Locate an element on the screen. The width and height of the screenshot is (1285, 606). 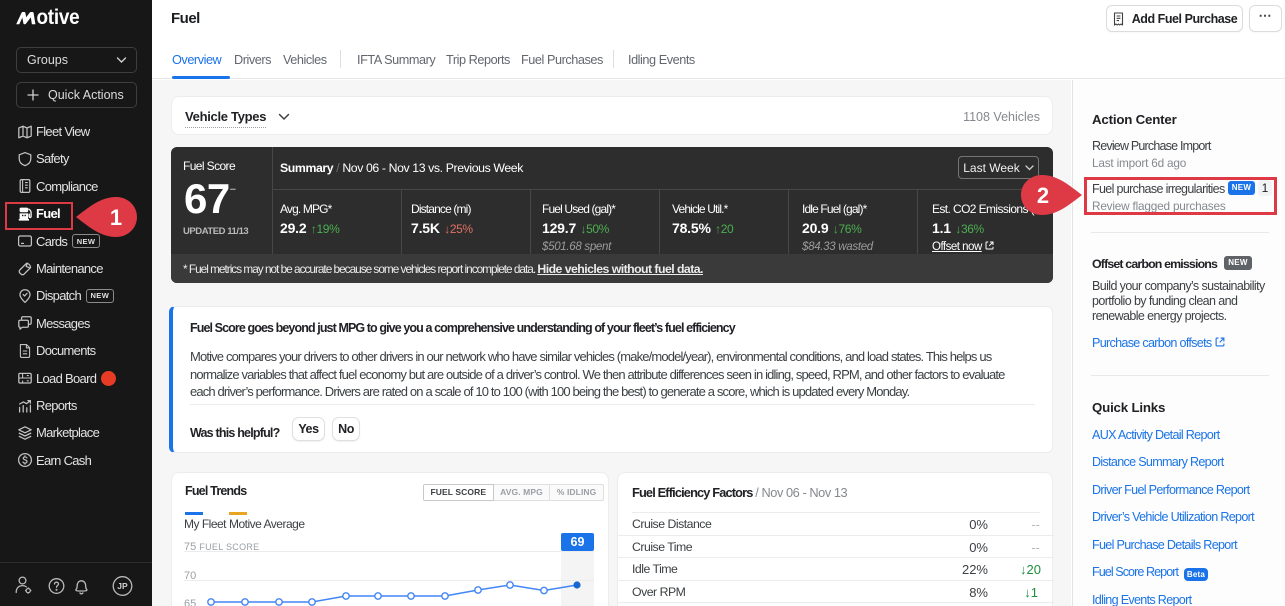
svg-text: otive is located at coordinates (58, 17).